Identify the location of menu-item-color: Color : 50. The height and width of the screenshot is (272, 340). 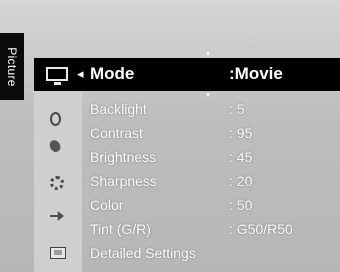
(170, 205).